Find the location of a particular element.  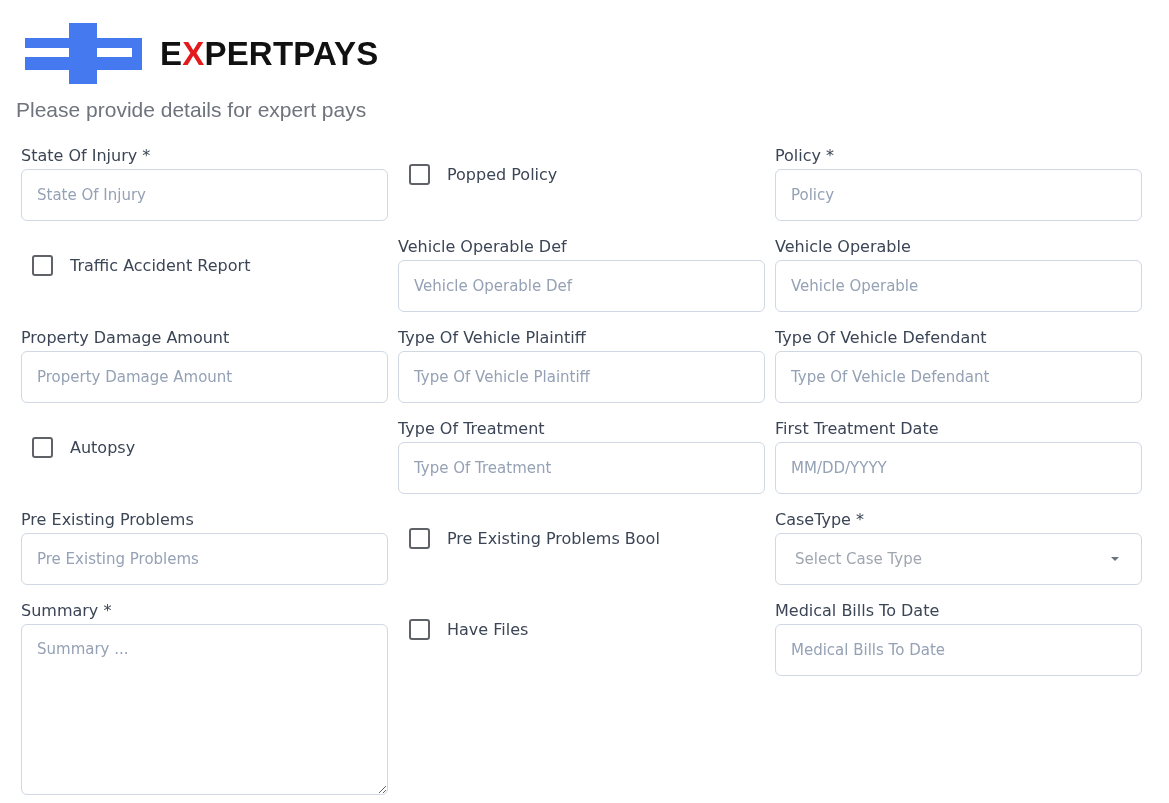

field-label: Medical Bills To Date is located at coordinates (857, 611).